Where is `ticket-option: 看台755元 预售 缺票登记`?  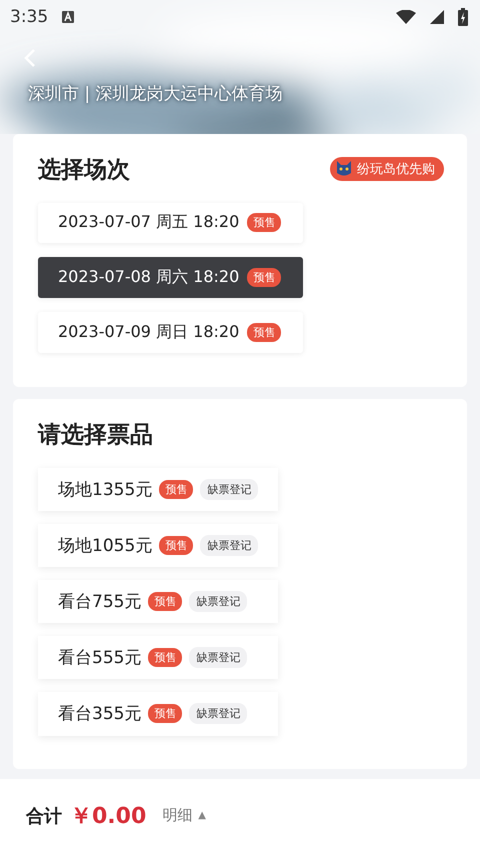 ticket-option: 看台755元 预售 缺票登记 is located at coordinates (158, 602).